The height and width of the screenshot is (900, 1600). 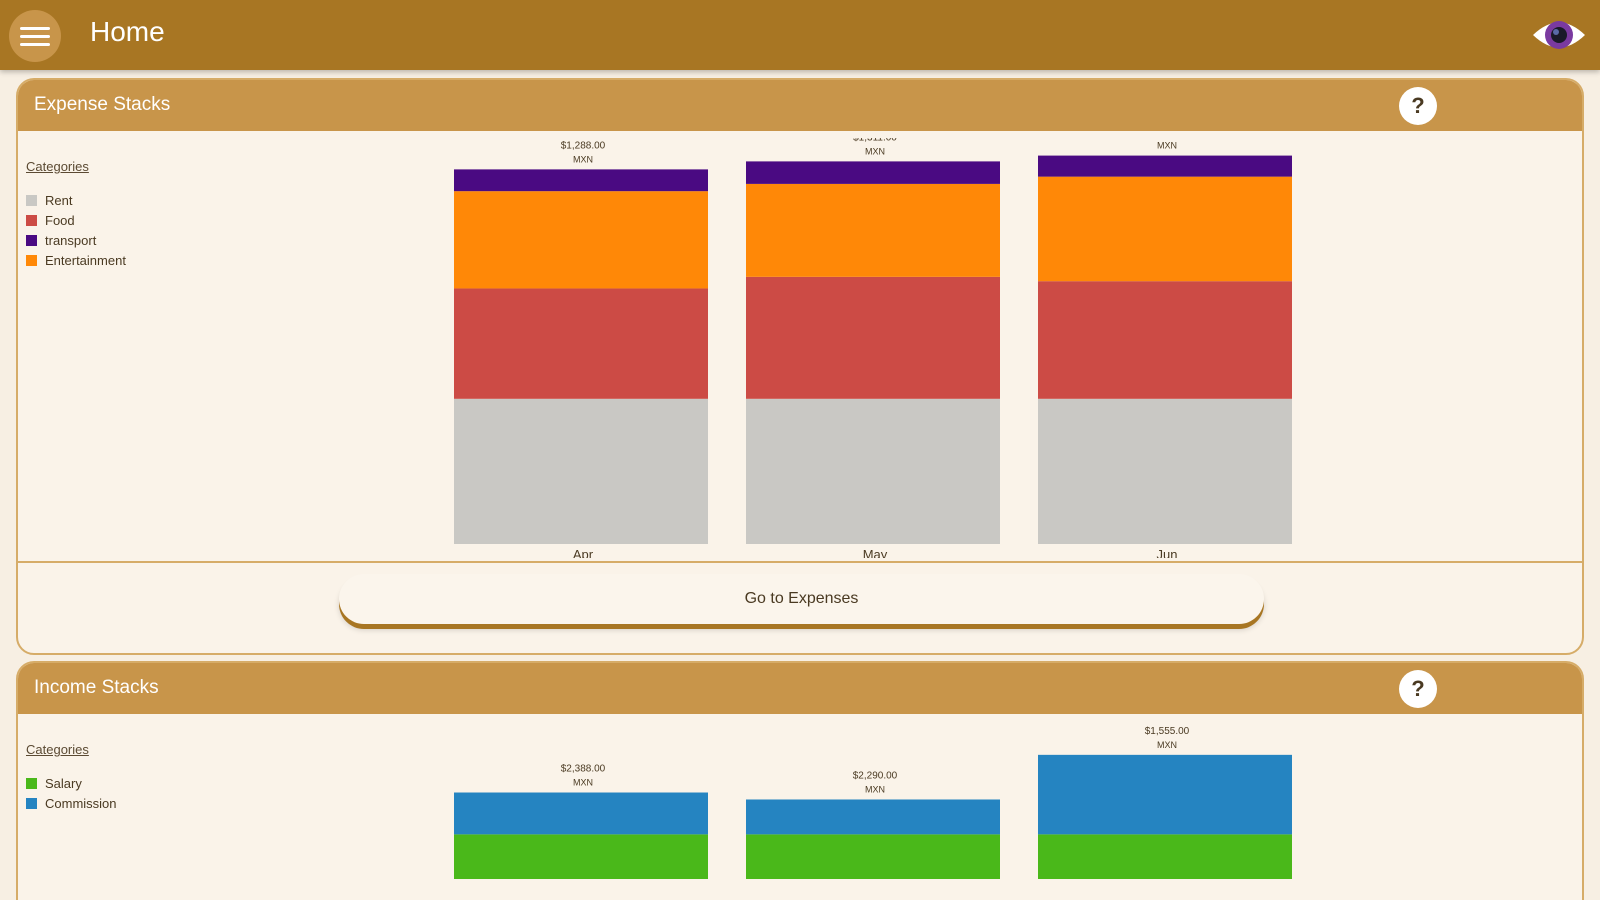 I want to click on card-title: Expense Stacks, so click(x=102, y=104).